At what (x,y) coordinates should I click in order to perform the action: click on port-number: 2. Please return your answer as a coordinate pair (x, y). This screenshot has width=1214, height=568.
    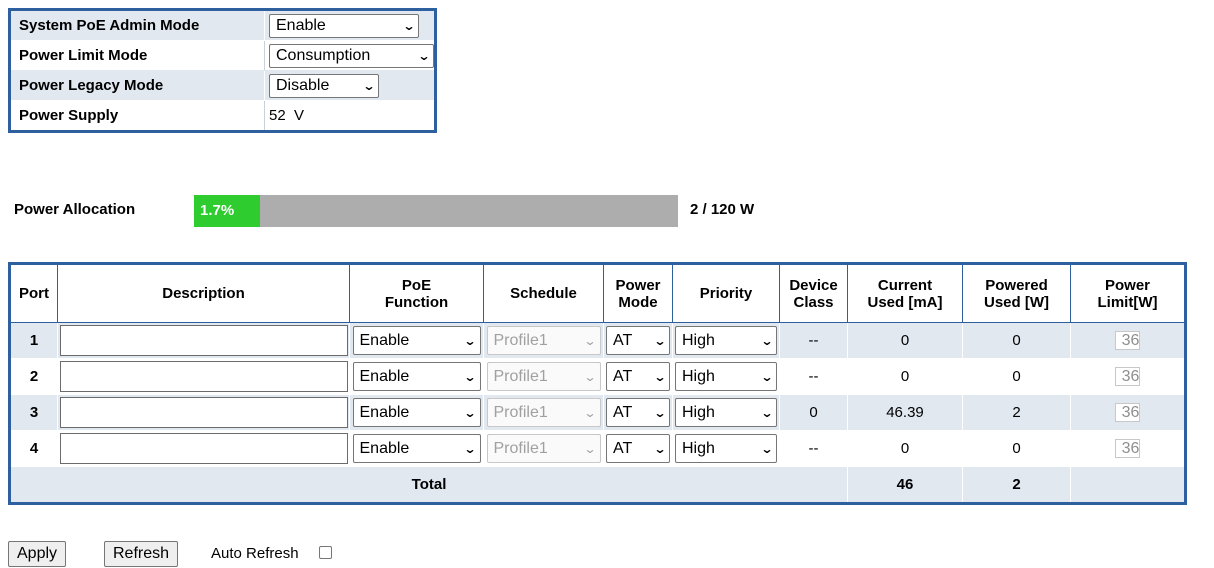
    Looking at the image, I should click on (33, 376).